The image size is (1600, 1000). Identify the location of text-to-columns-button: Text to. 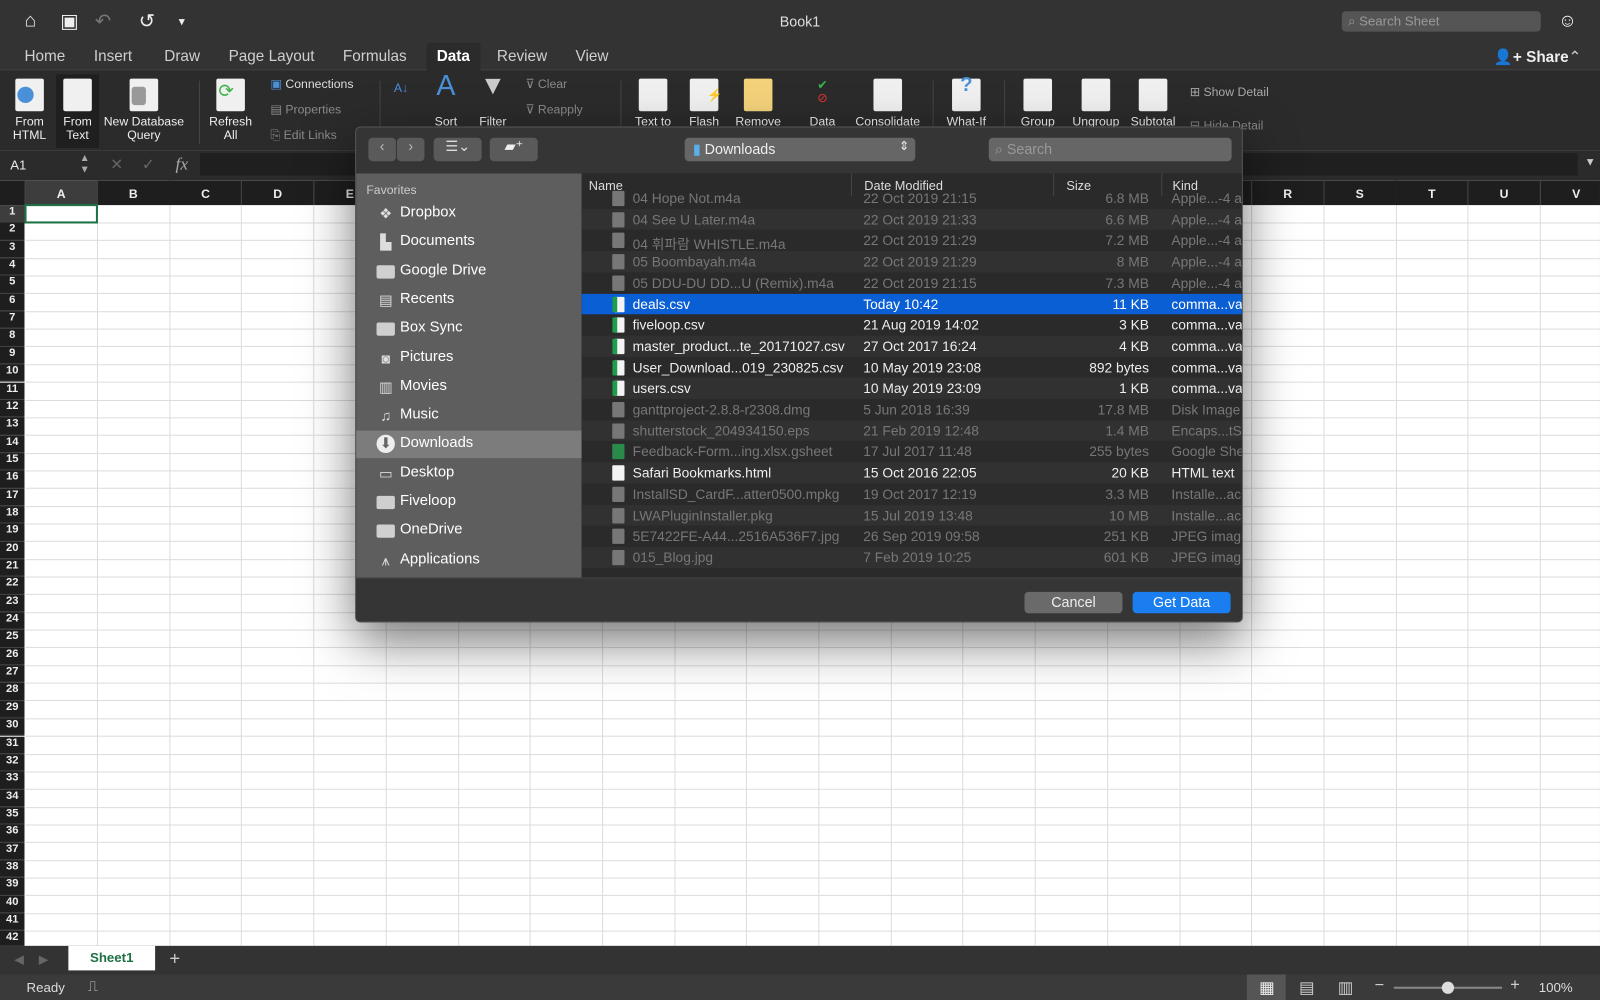
(653, 103).